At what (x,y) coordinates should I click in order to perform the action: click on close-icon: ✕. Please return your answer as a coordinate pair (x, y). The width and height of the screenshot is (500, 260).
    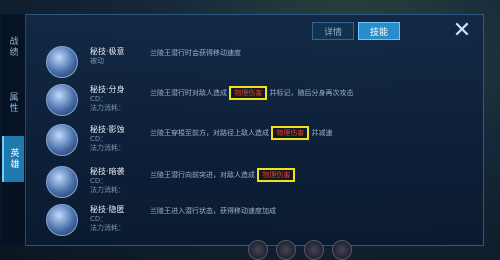
    Looking at the image, I should click on (462, 31).